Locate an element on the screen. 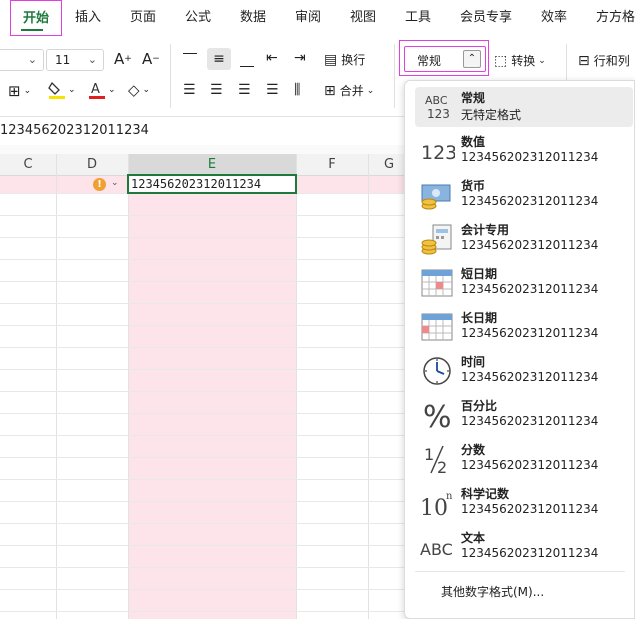  tab-data: 数据 is located at coordinates (253, 18).